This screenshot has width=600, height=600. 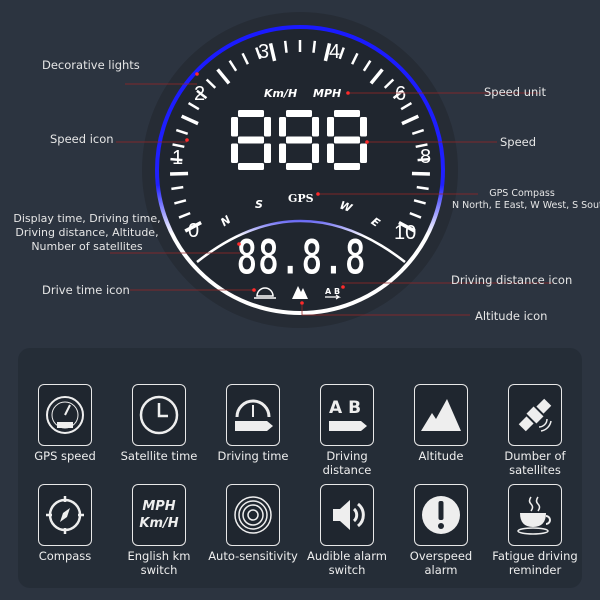 What do you see at coordinates (159, 415) in the screenshot?
I see `clock-icon` at bounding box center [159, 415].